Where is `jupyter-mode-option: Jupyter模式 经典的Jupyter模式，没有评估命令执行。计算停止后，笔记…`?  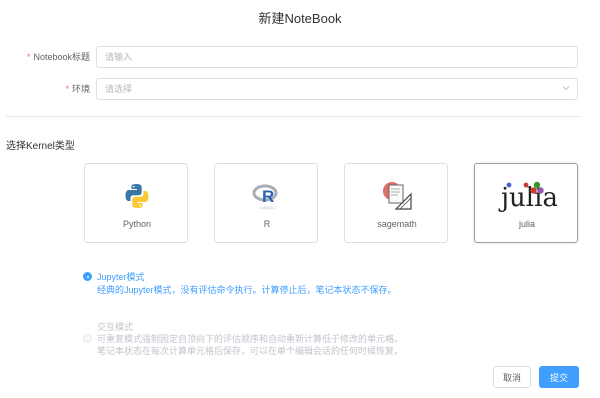 jupyter-mode-option: Jupyter模式 经典的Jupyter模式，没有评估命令执行。计算停止后，笔记… is located at coordinates (283, 285).